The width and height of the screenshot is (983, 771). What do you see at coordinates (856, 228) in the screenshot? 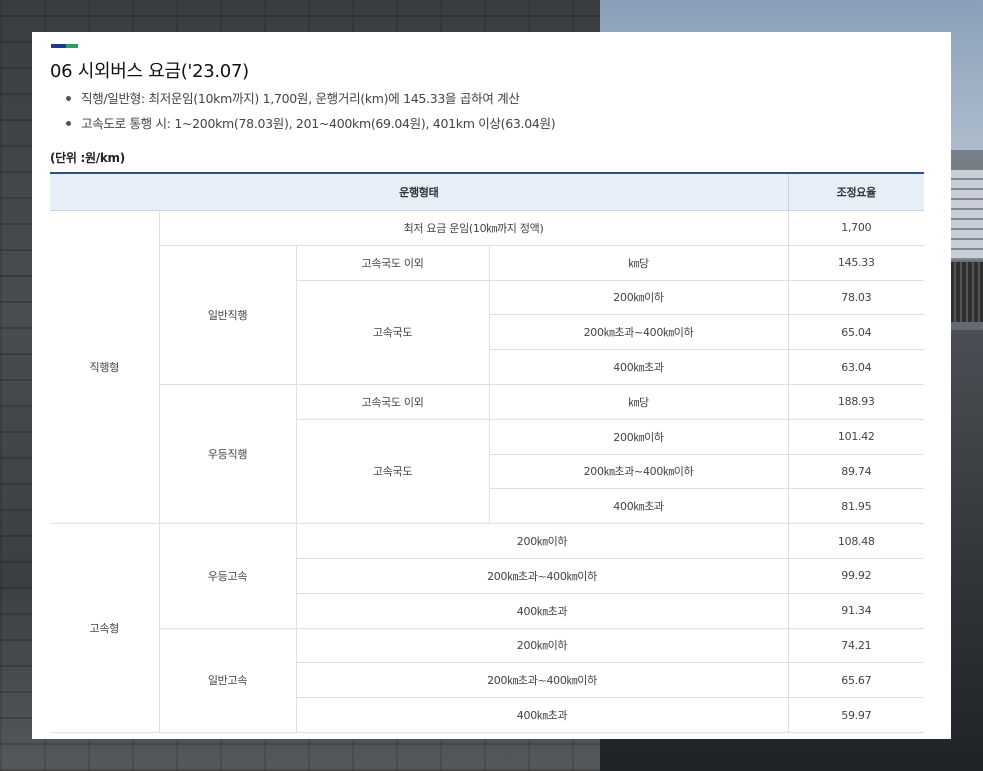
I see `rate-cell: 1,700` at bounding box center [856, 228].